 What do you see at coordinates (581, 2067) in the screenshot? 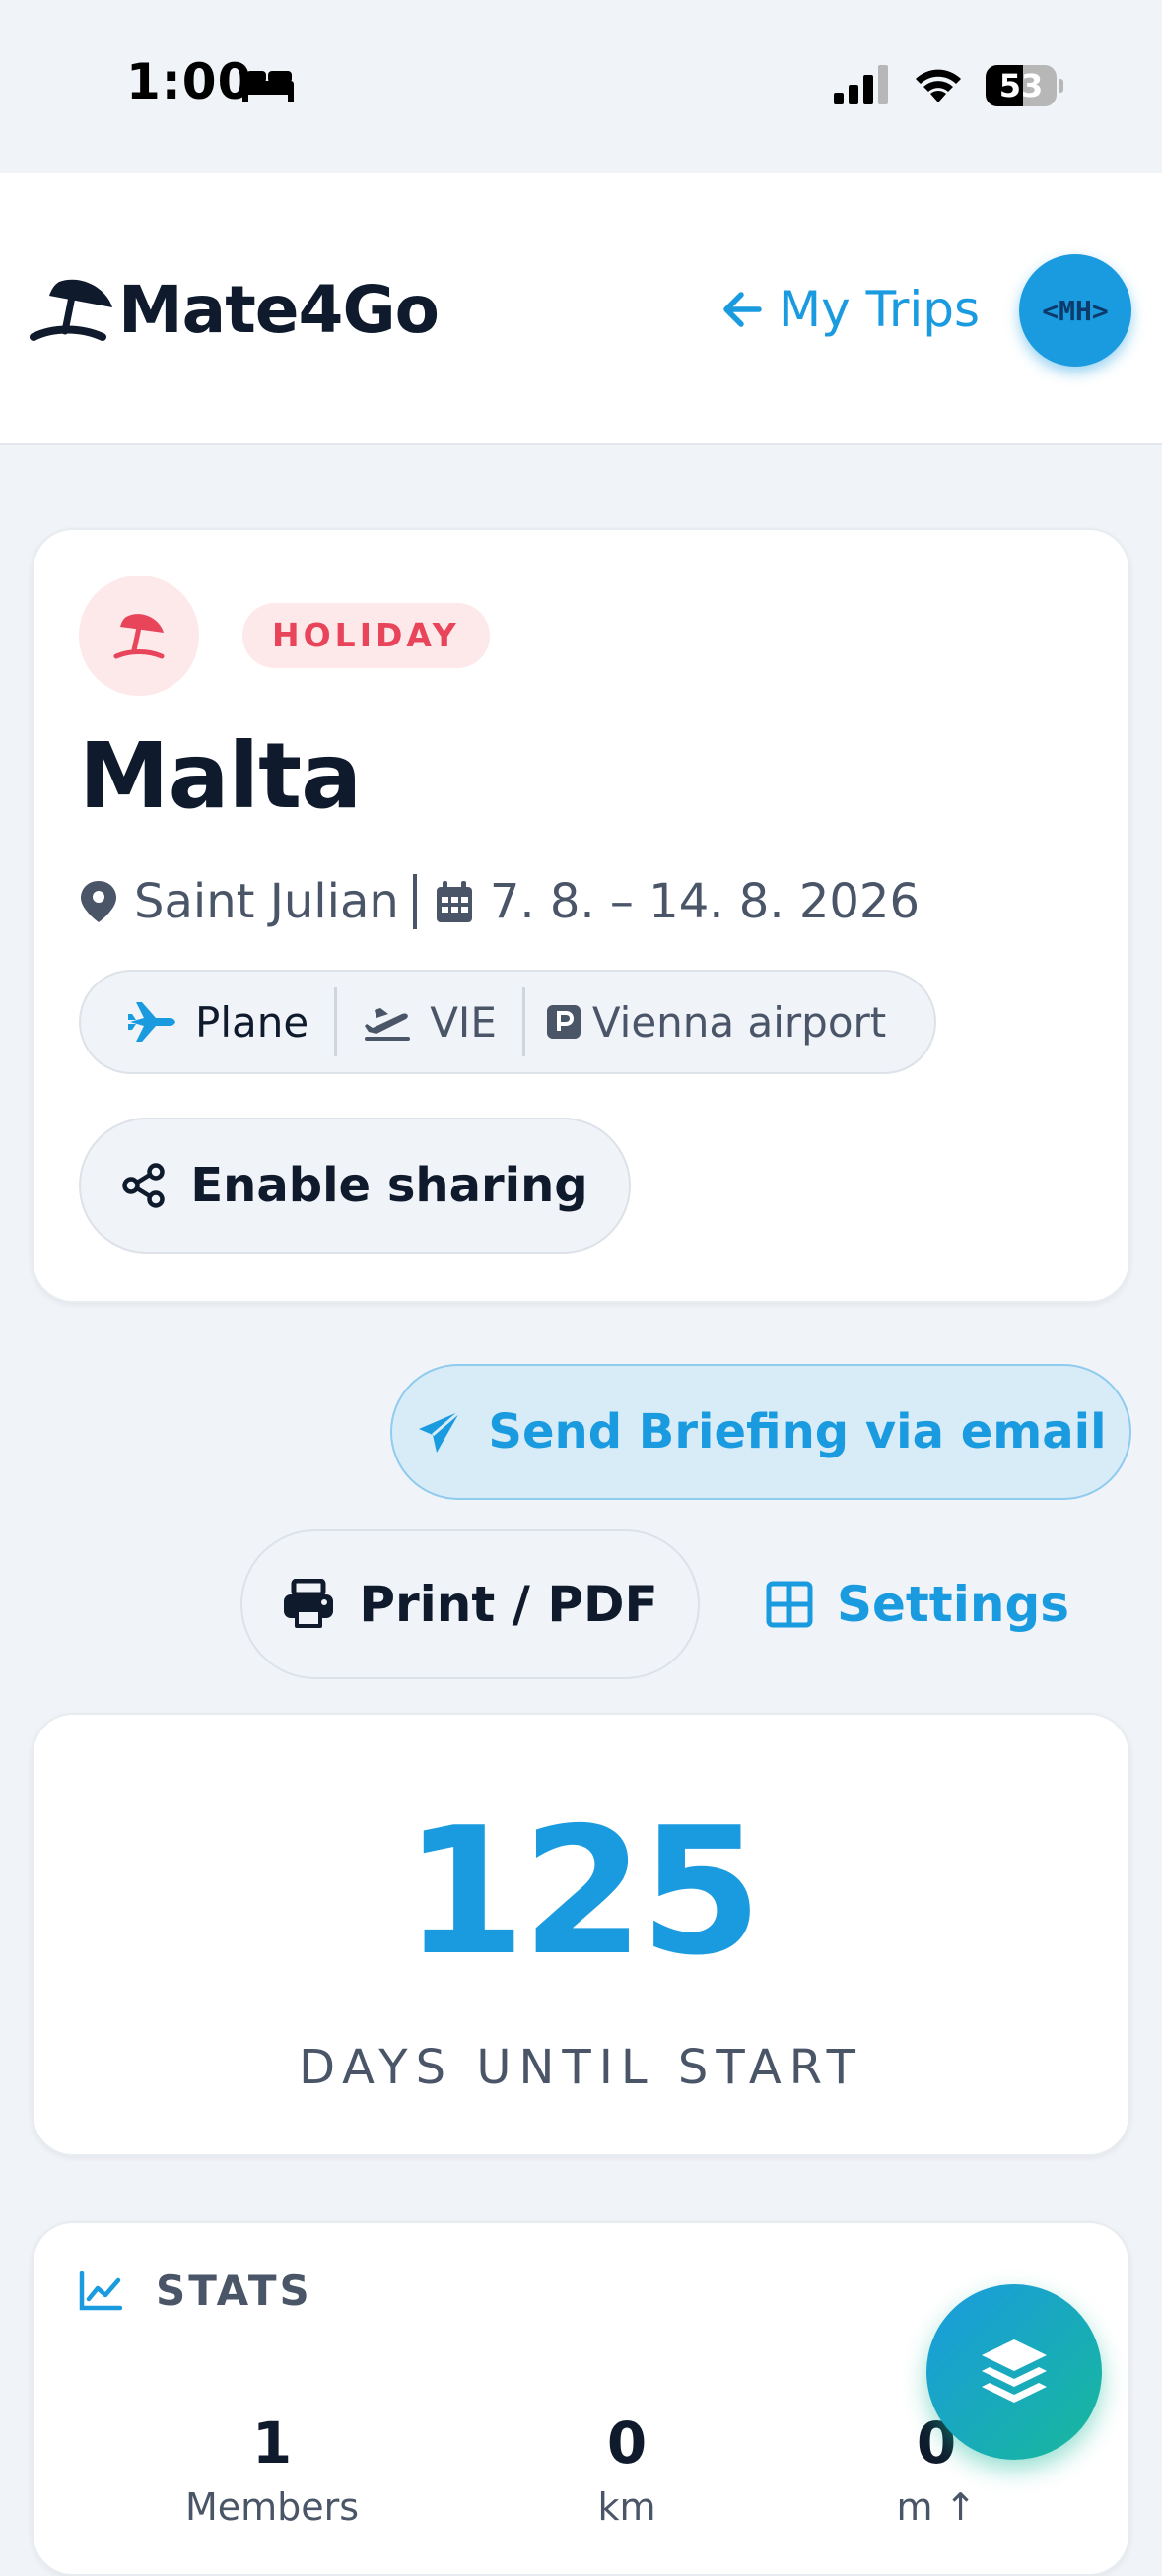
I see `countdown-label: DAYS UNTIL START` at bounding box center [581, 2067].